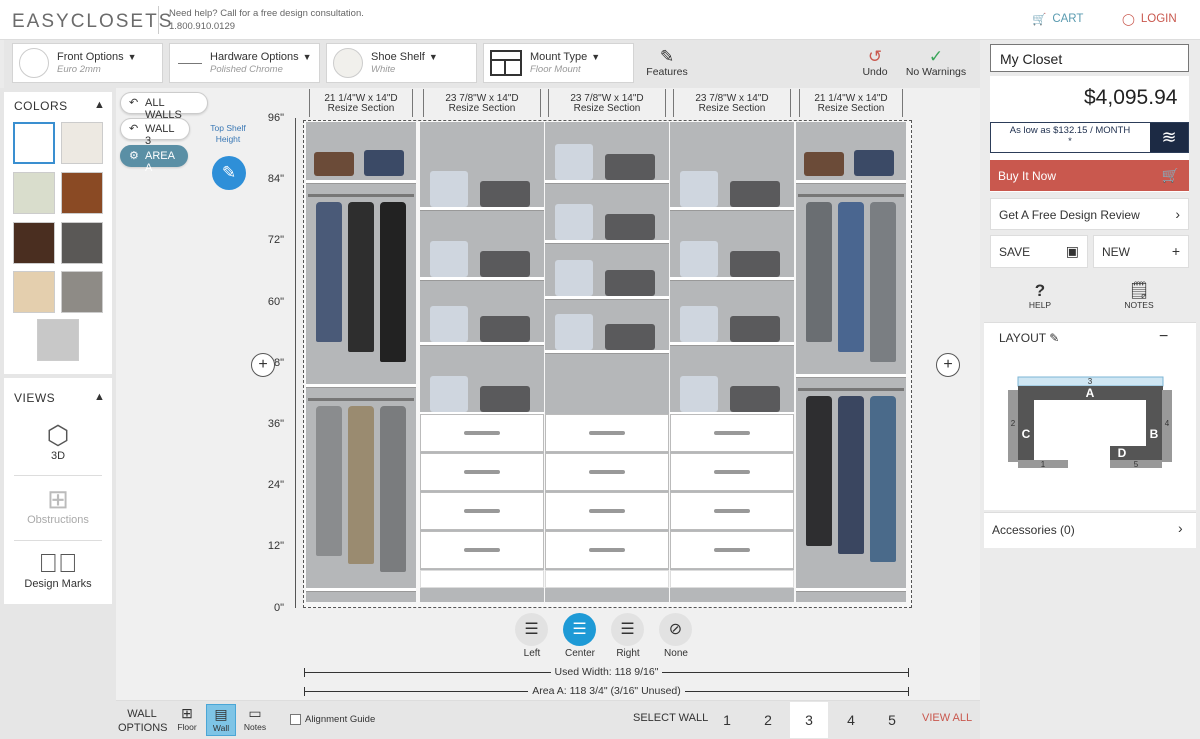 This screenshot has width=1200, height=739. I want to click on alignment-guide-toggle: Alignment Guide, so click(332, 719).